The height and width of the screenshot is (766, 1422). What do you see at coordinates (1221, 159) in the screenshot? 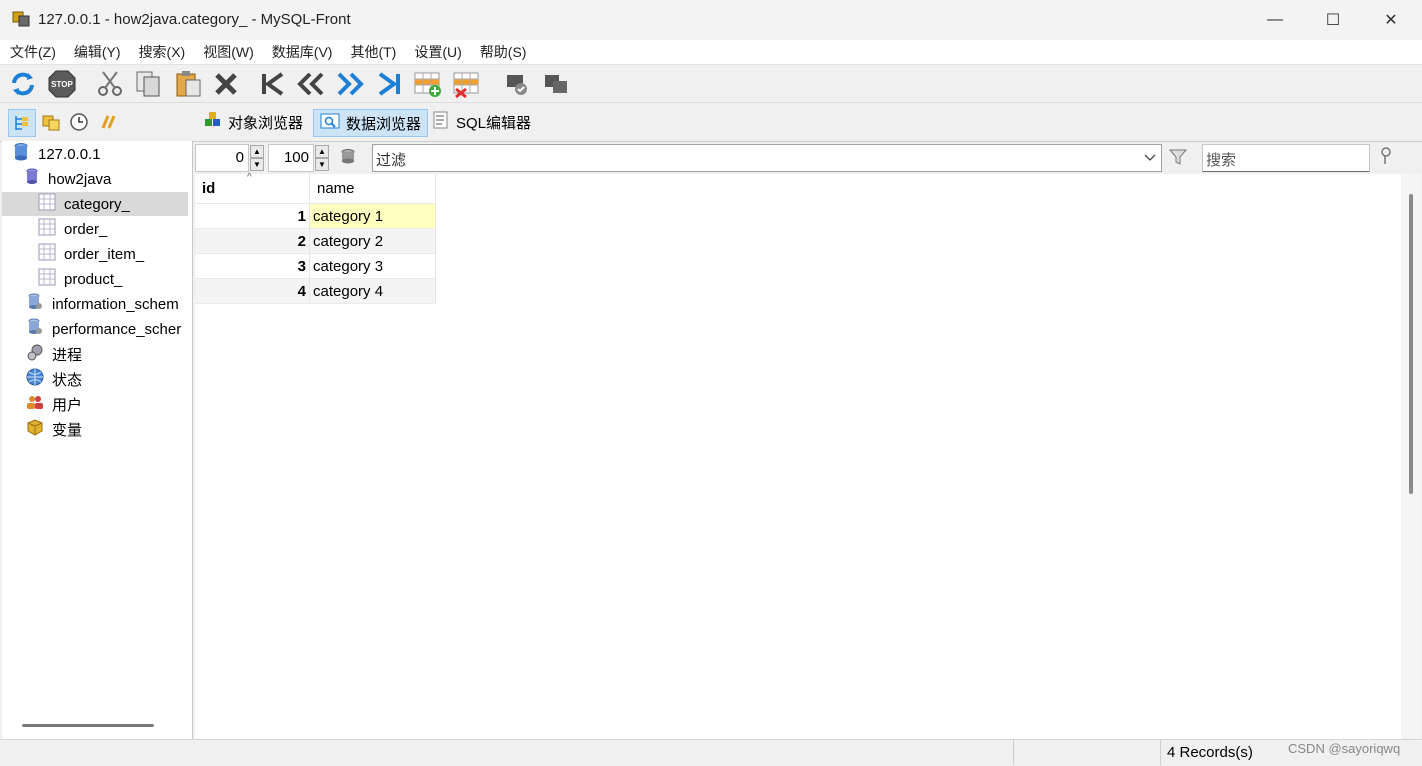
I see `search-input: 搜索` at bounding box center [1221, 159].